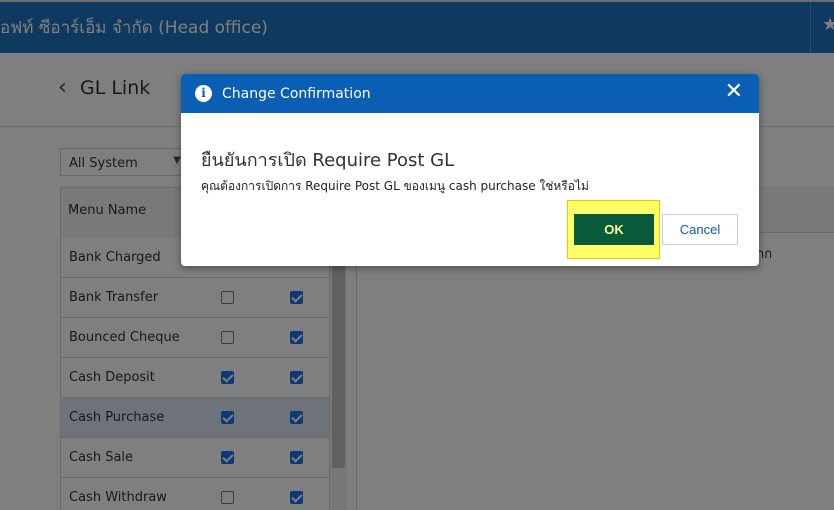 The height and width of the screenshot is (510, 834). What do you see at coordinates (734, 92) in the screenshot?
I see `close-icon: ✕` at bounding box center [734, 92].